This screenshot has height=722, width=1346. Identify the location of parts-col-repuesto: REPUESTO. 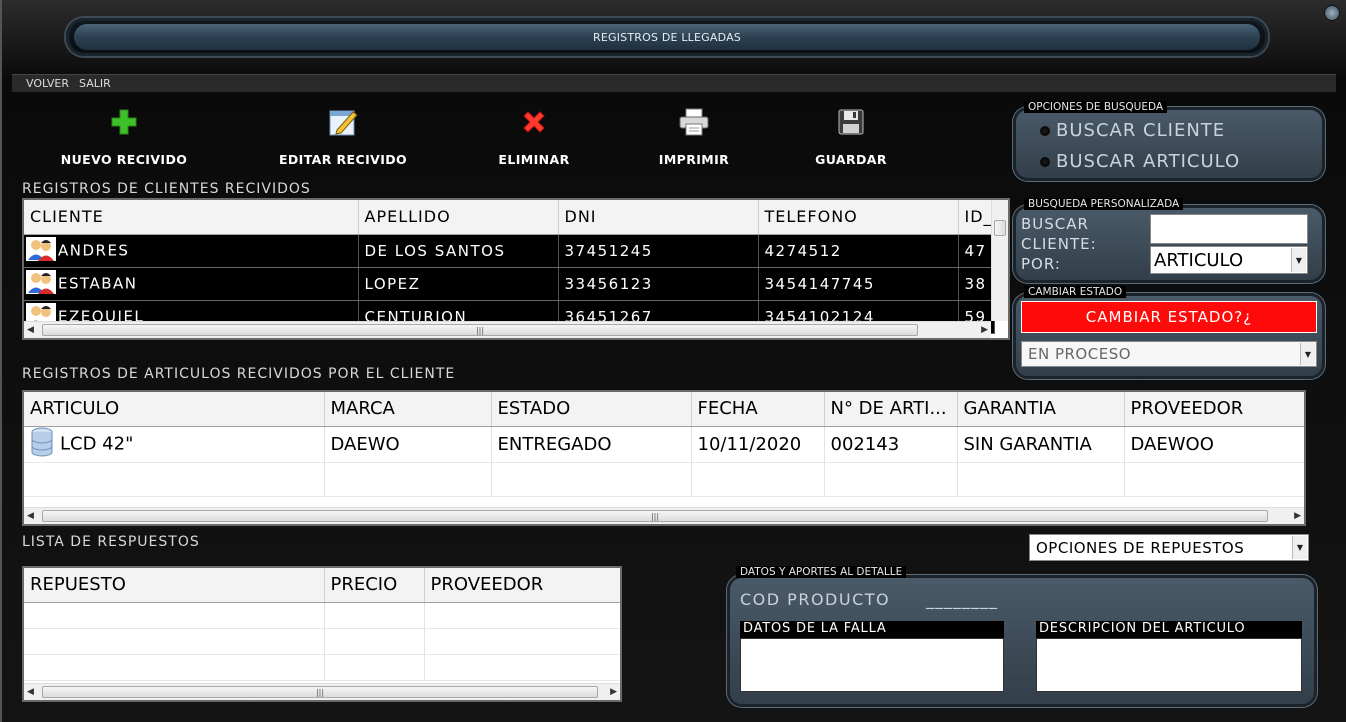
(174, 585).